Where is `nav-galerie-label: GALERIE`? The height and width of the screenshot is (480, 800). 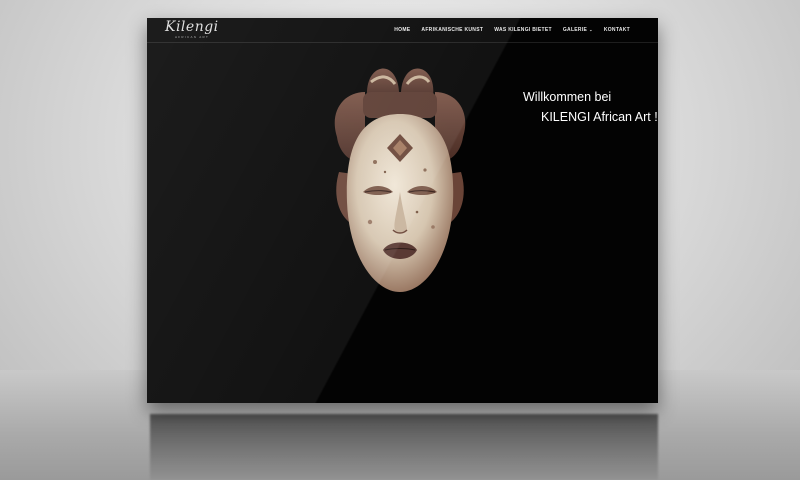 nav-galerie-label: GALERIE is located at coordinates (575, 30).